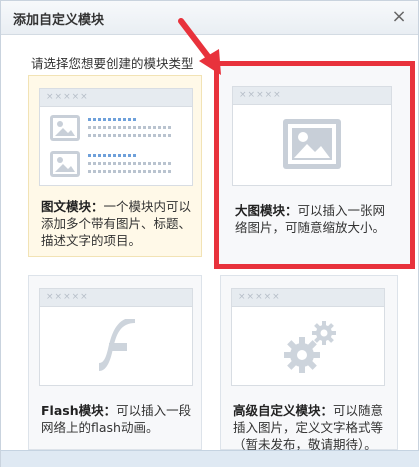 Image resolution: width=419 pixels, height=467 pixels. Describe the element at coordinates (118, 223) in the screenshot. I see `module-description: 图文模块：一个模块内可以添加多个带有图片、标题、描述文字的项目。` at that location.